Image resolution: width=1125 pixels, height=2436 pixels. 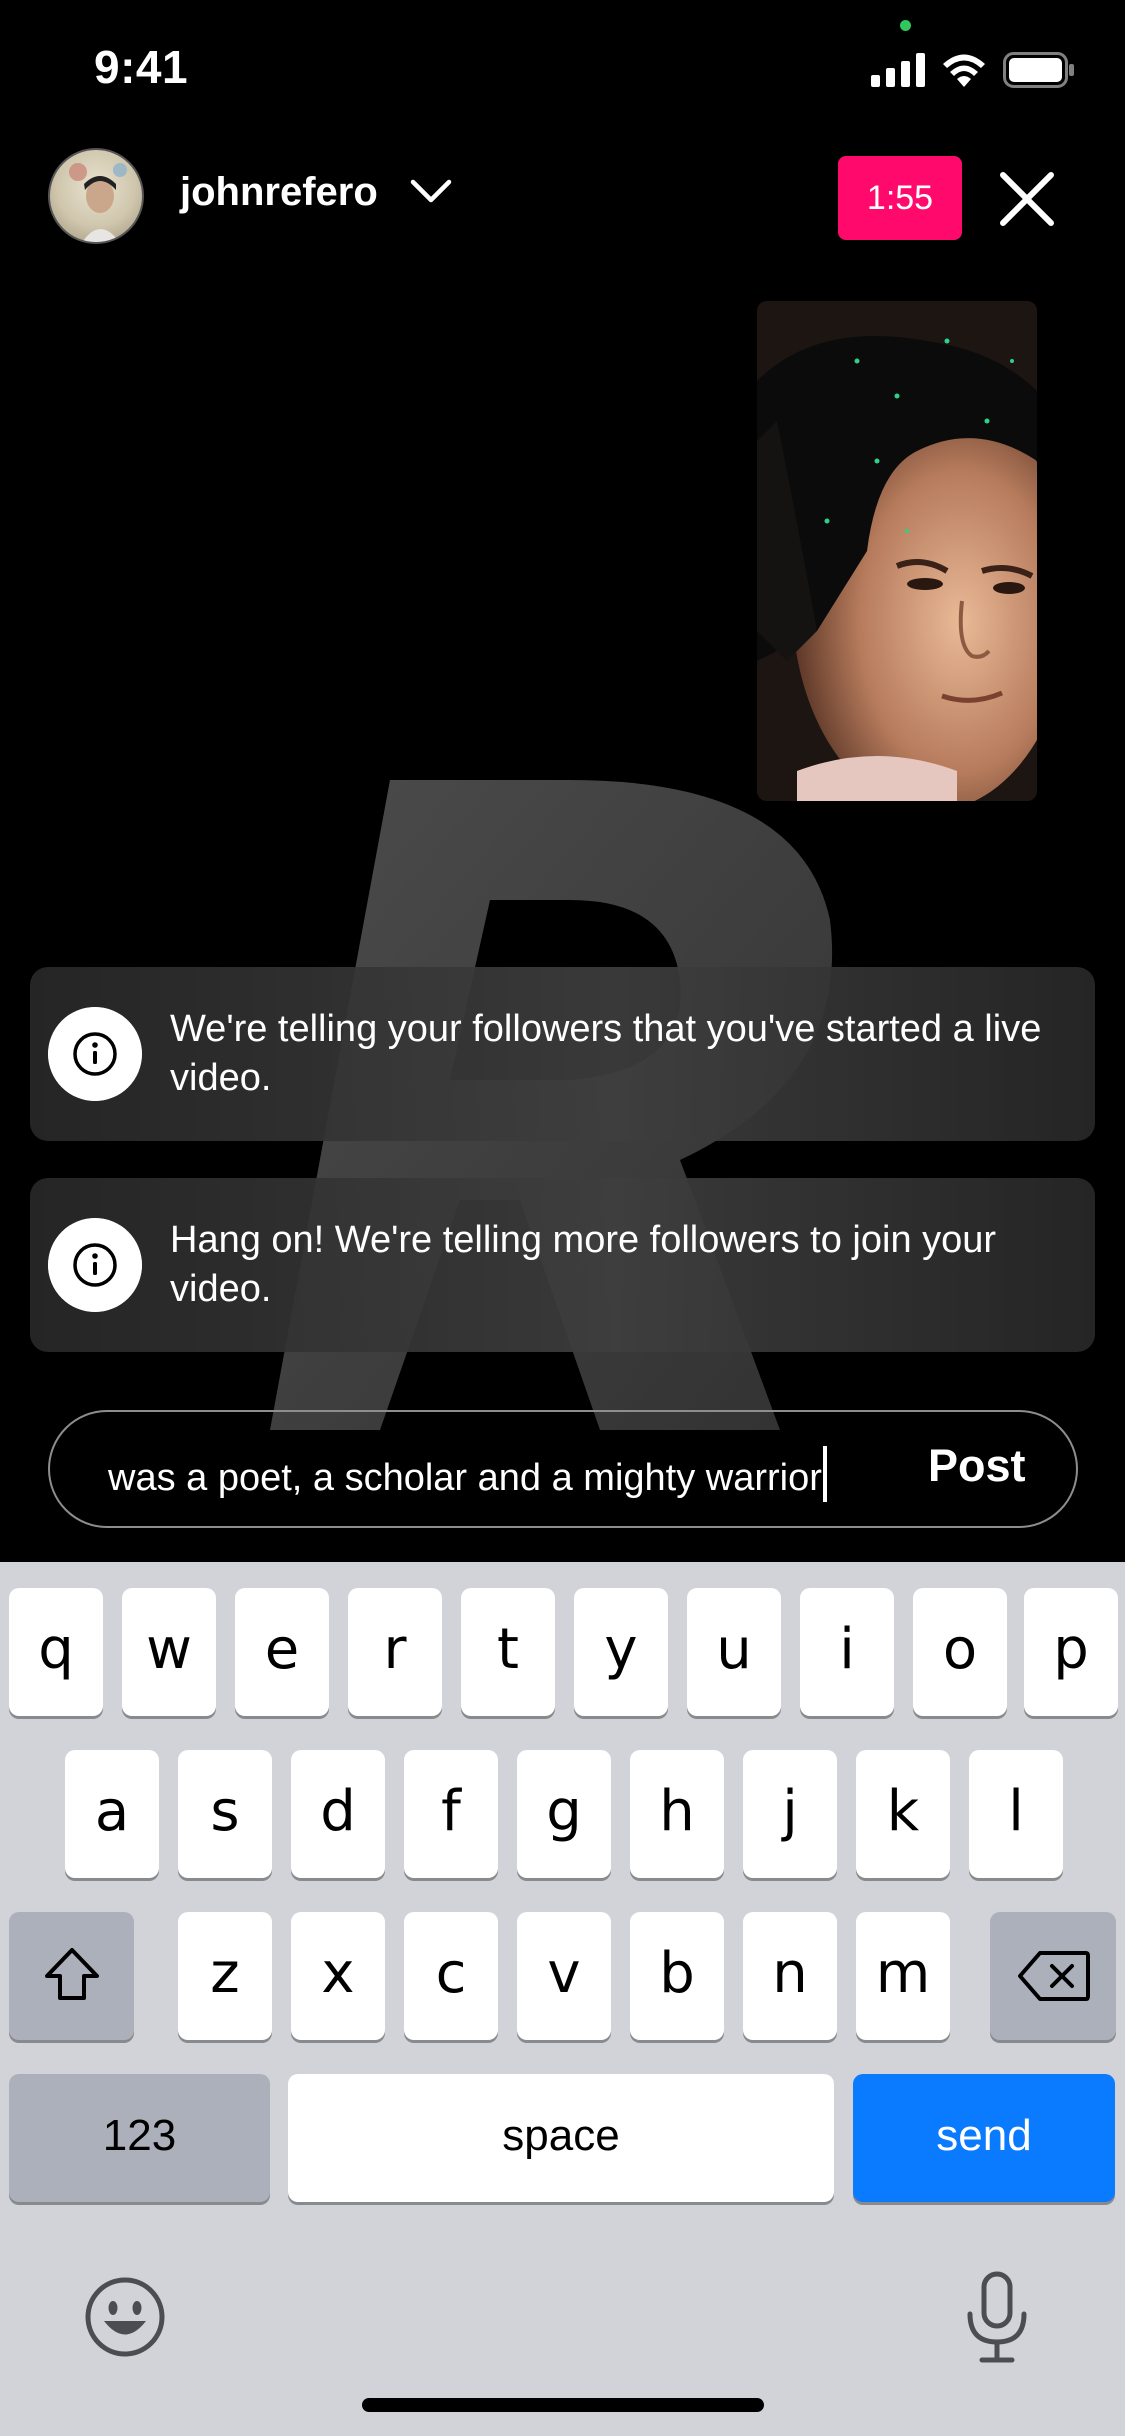 I want to click on guest-face-image, so click(x=897, y=551).